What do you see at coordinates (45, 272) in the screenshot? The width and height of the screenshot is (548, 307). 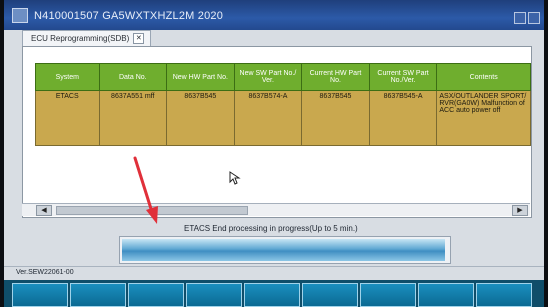 I see `version-label: Ver.SEW22061-00` at bounding box center [45, 272].